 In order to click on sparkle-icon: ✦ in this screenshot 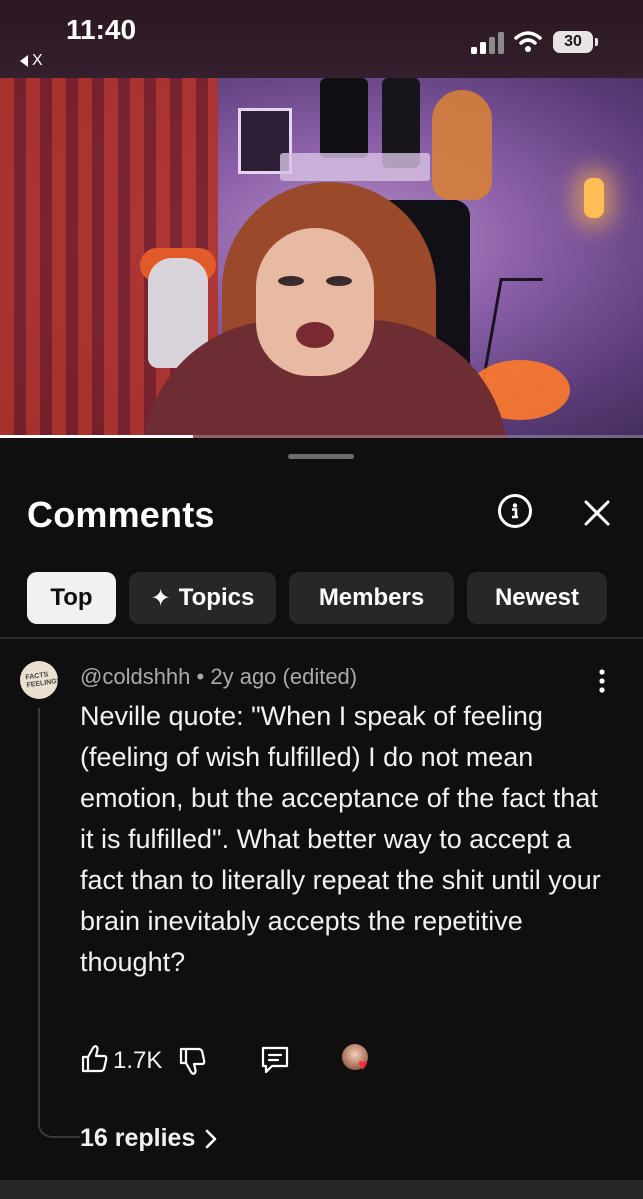, I will do `click(160, 598)`.